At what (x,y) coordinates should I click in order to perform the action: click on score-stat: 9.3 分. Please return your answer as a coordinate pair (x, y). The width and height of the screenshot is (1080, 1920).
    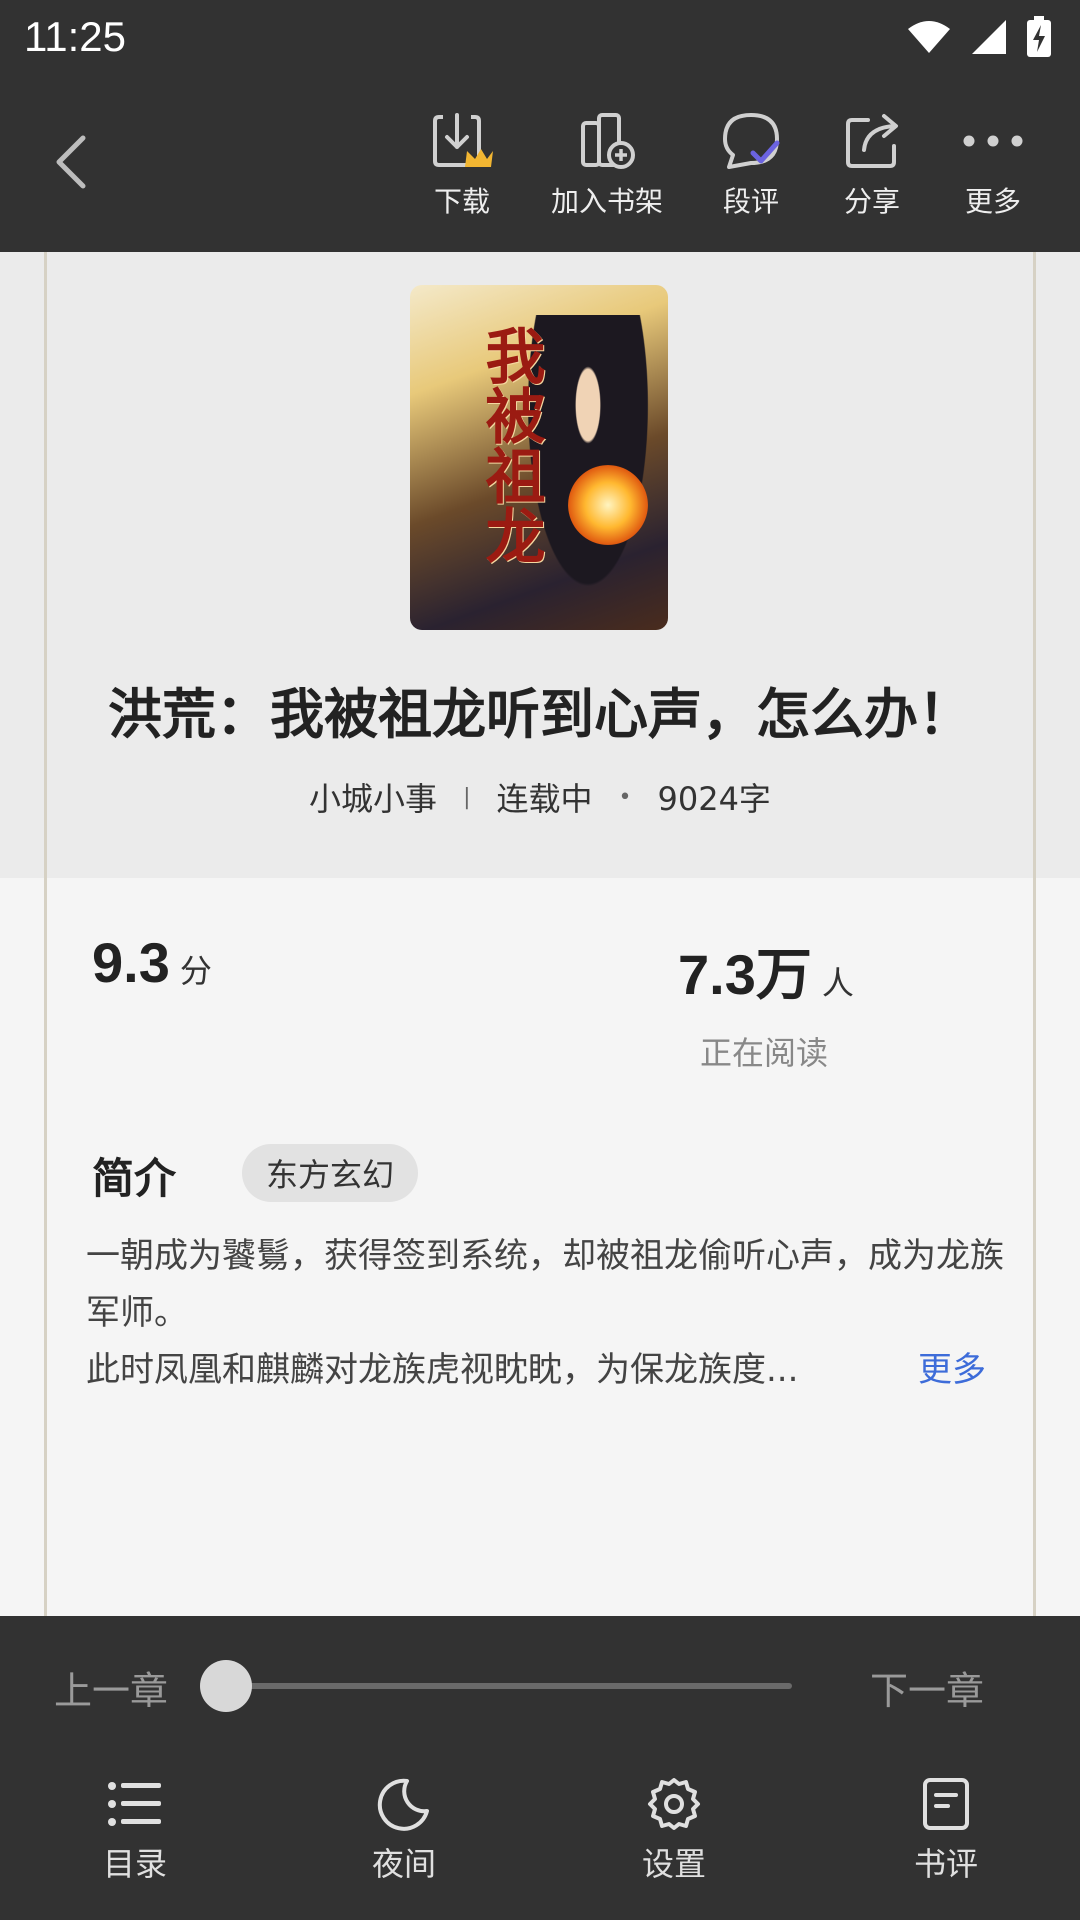
    Looking at the image, I should click on (152, 962).